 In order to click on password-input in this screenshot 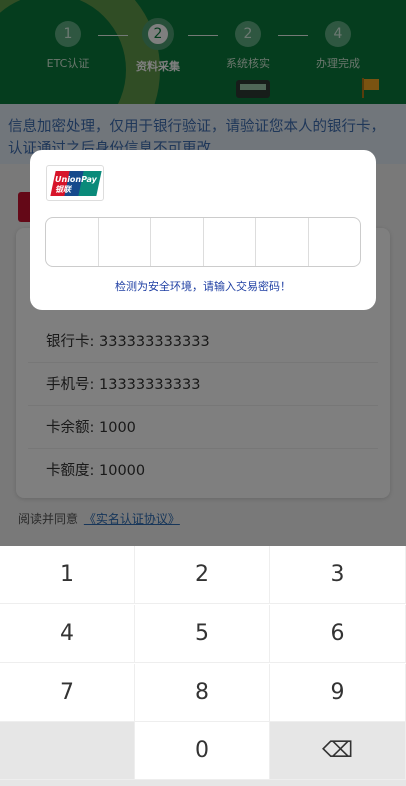, I will do `click(203, 242)`.